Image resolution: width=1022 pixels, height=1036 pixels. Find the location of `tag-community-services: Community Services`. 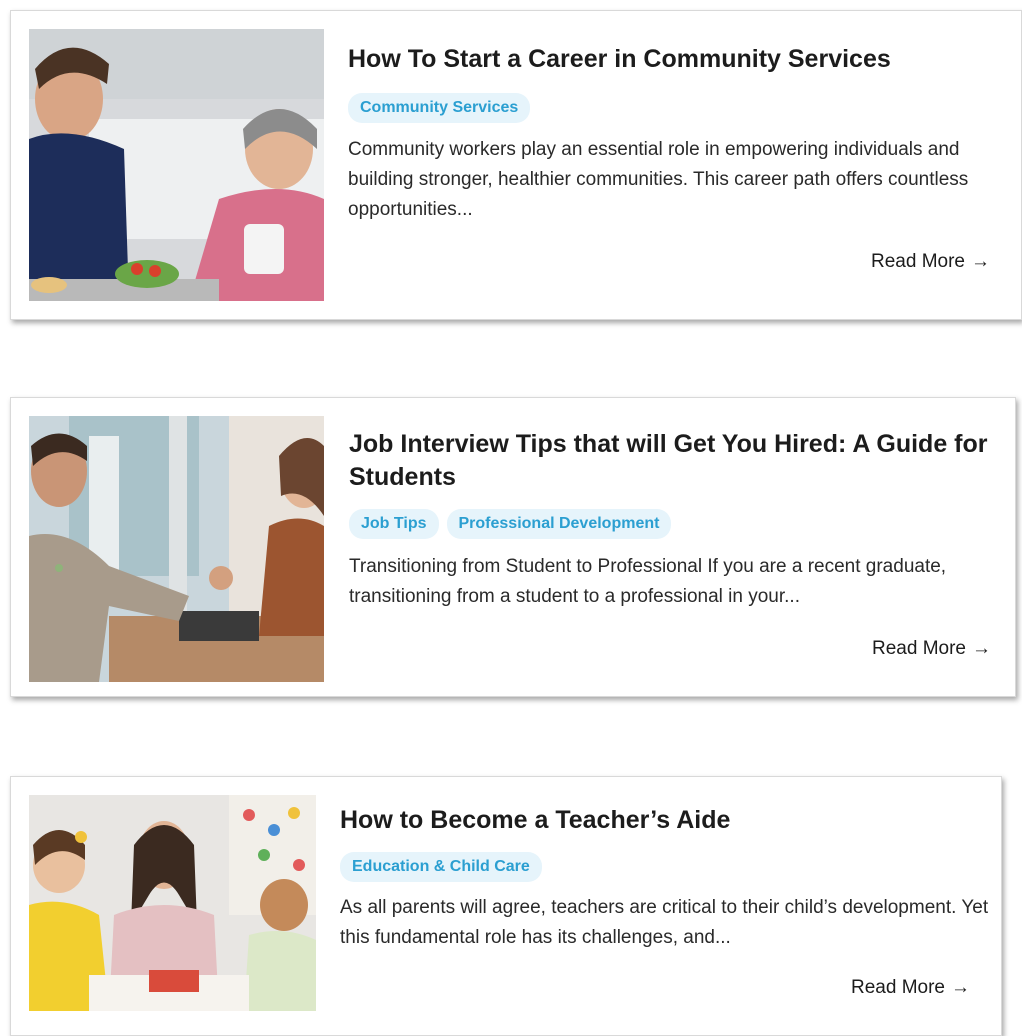

tag-community-services: Community Services is located at coordinates (439, 108).